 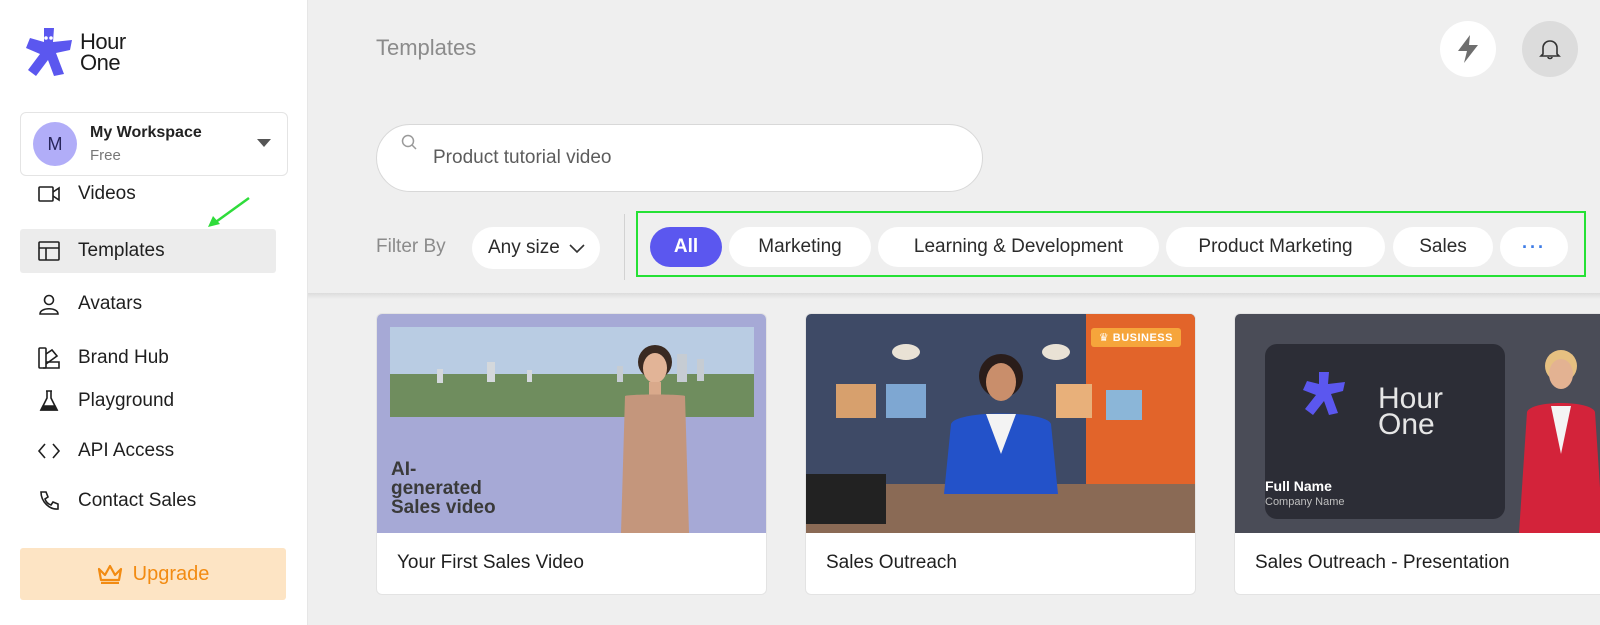 I want to click on lightning-bolt-icon, so click(x=1468, y=49).